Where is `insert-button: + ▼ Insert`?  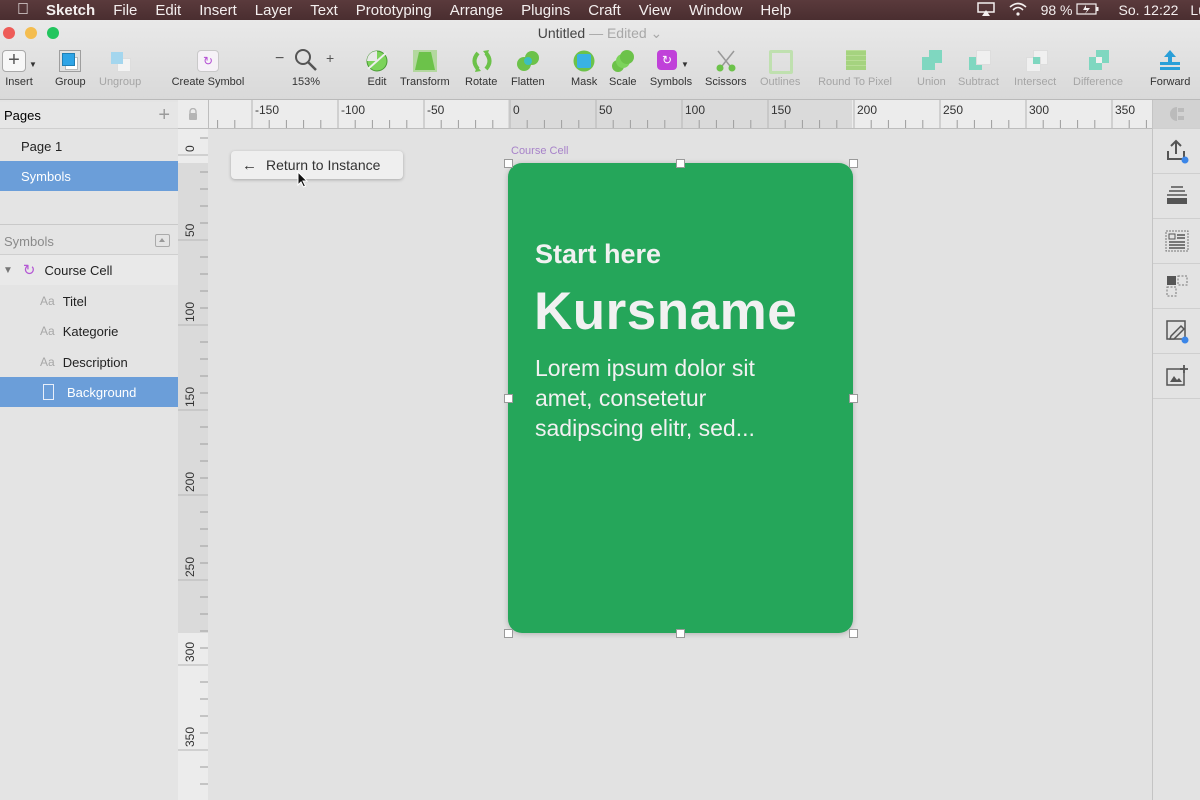
insert-button: + ▼ Insert is located at coordinates (19, 69).